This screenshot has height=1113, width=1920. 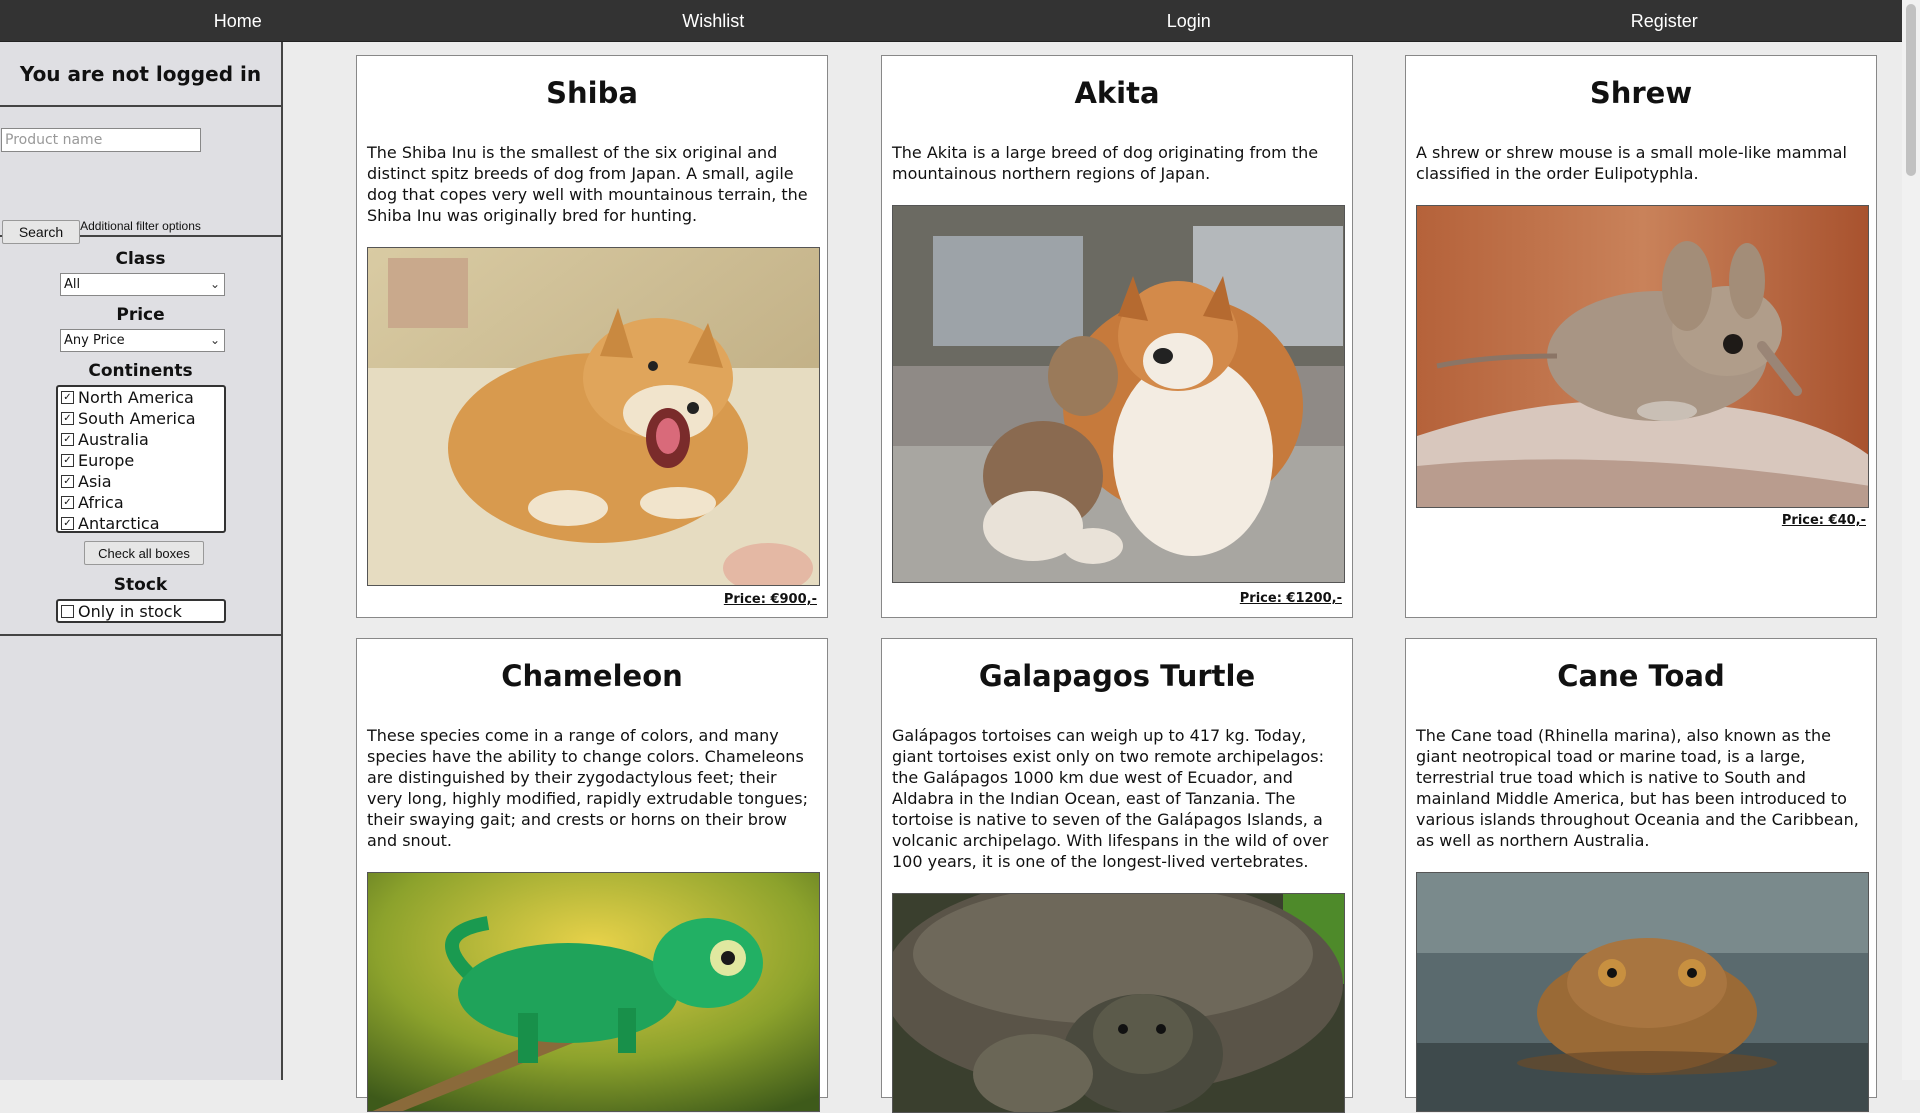 I want to click on class-heading: Class, so click(x=140, y=259).